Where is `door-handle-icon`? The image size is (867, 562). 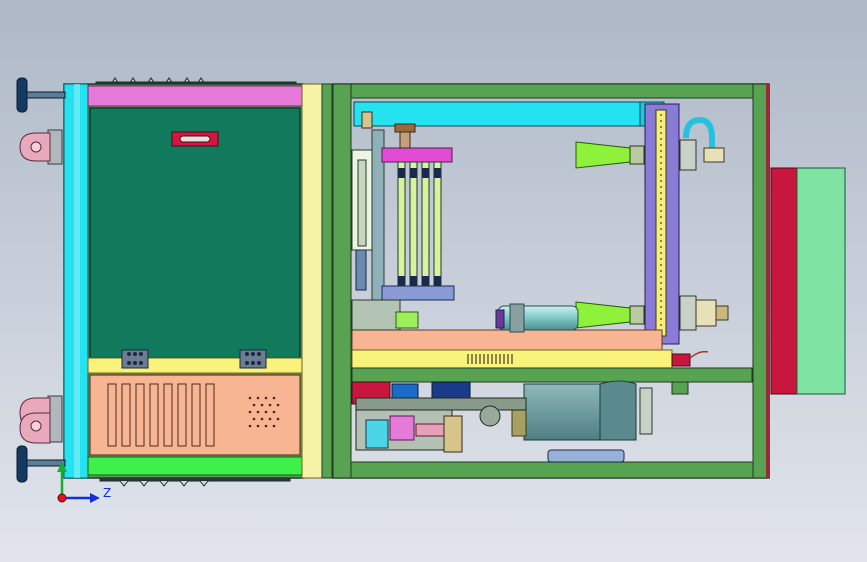
door-handle-icon is located at coordinates (195, 139).